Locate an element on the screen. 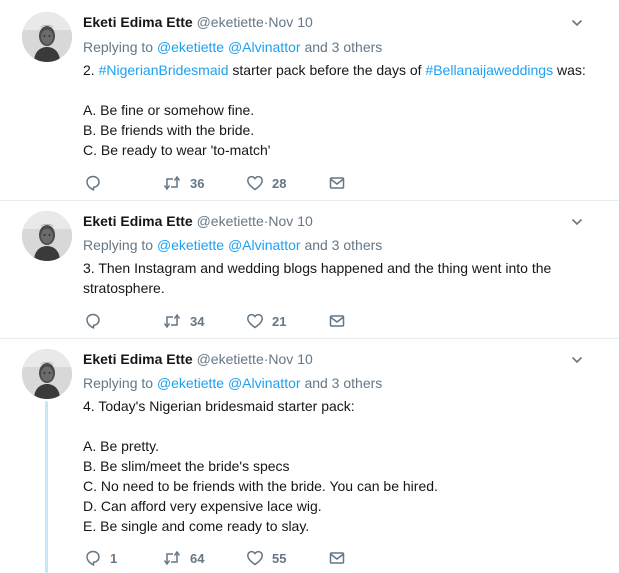  text-segment: was: is located at coordinates (569, 70).